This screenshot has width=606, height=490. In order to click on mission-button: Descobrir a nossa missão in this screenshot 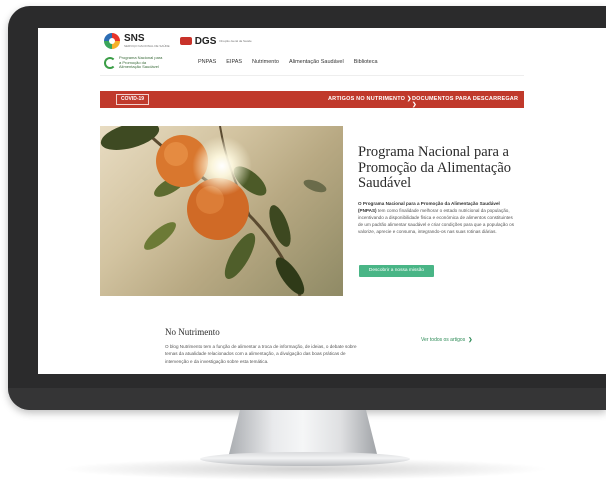, I will do `click(396, 271)`.